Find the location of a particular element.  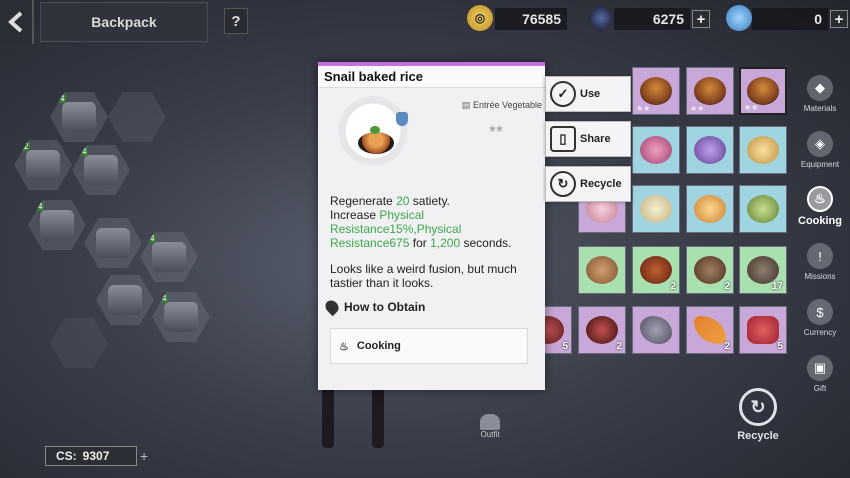

back-arrow-icon is located at coordinates (15, 22).